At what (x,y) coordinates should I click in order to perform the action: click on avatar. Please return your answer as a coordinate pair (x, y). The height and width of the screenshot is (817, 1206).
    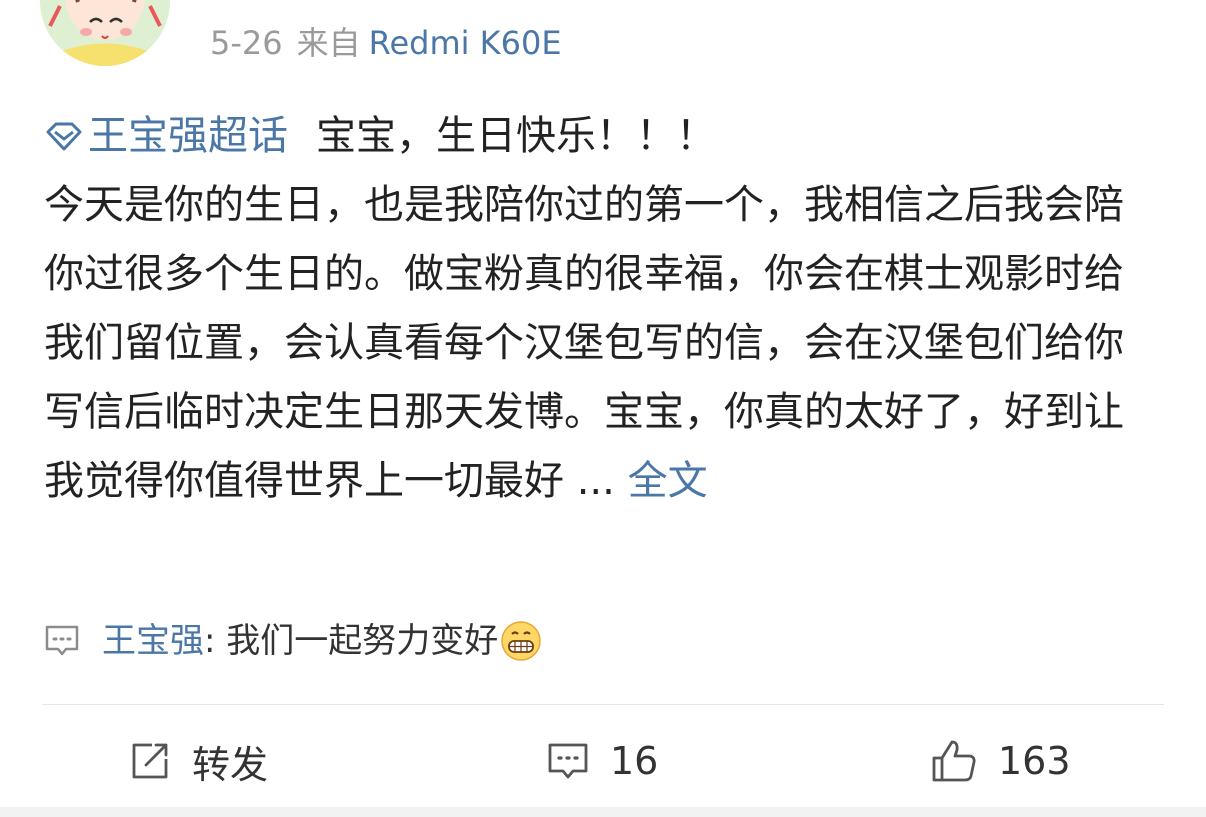
    Looking at the image, I should click on (105, 33).